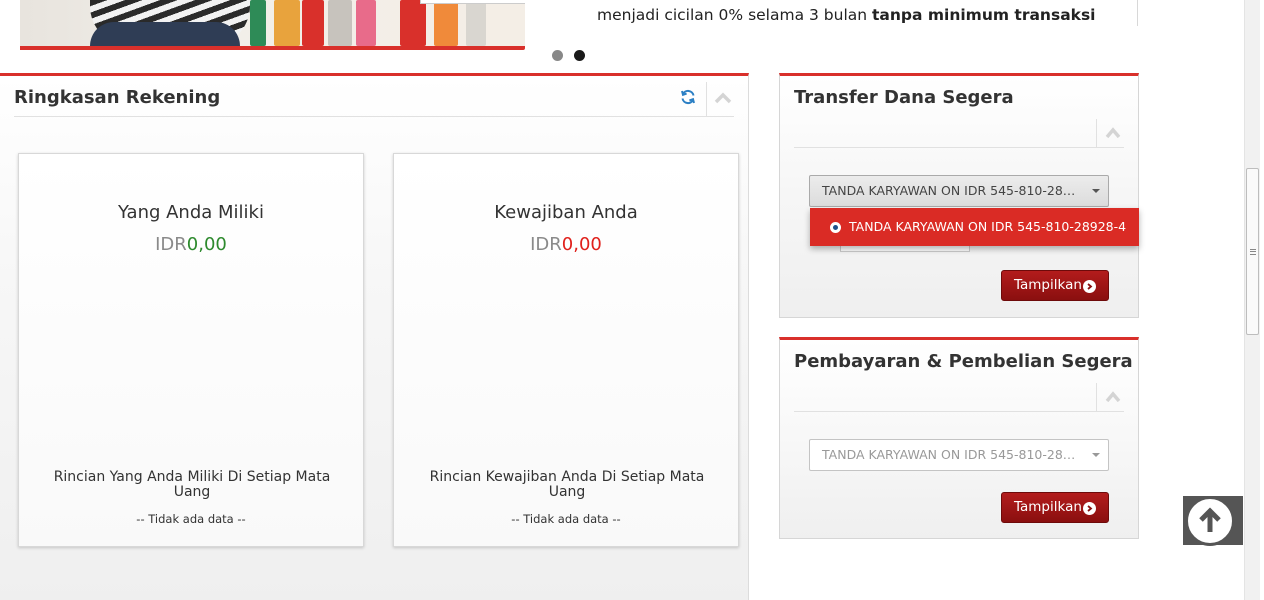 Image resolution: width=1264 pixels, height=600 pixels. What do you see at coordinates (835, 227) in the screenshot?
I see `radio-selected-icon` at bounding box center [835, 227].